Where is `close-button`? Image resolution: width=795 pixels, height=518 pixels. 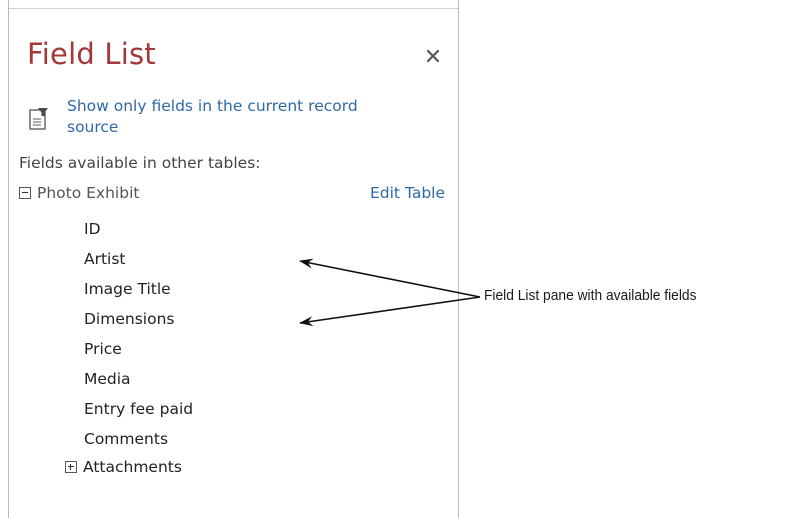
close-button is located at coordinates (433, 56).